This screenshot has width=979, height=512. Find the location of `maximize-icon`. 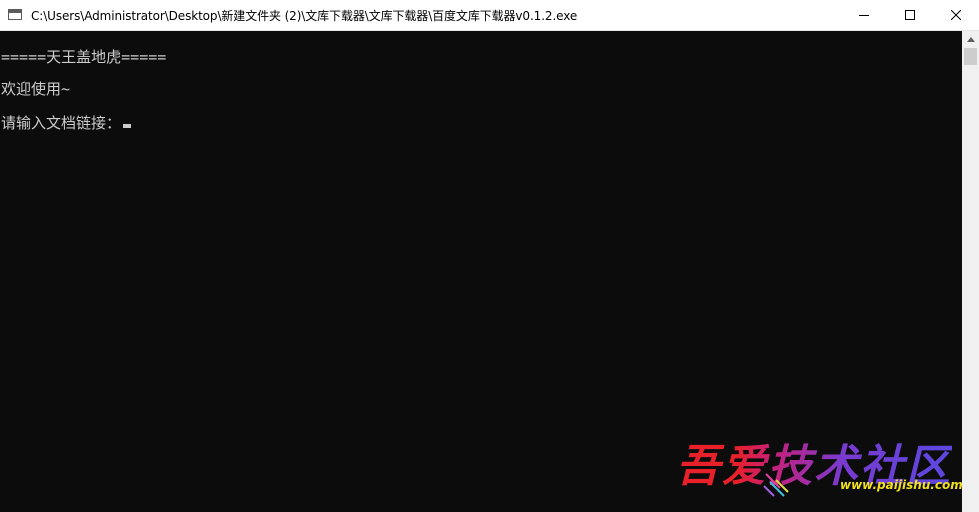

maximize-icon is located at coordinates (910, 15).